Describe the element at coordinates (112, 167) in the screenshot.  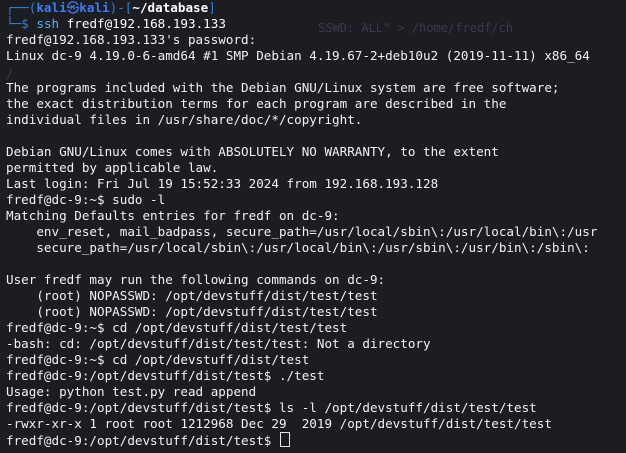
I see `output-line: permitted by applicable law.` at that location.